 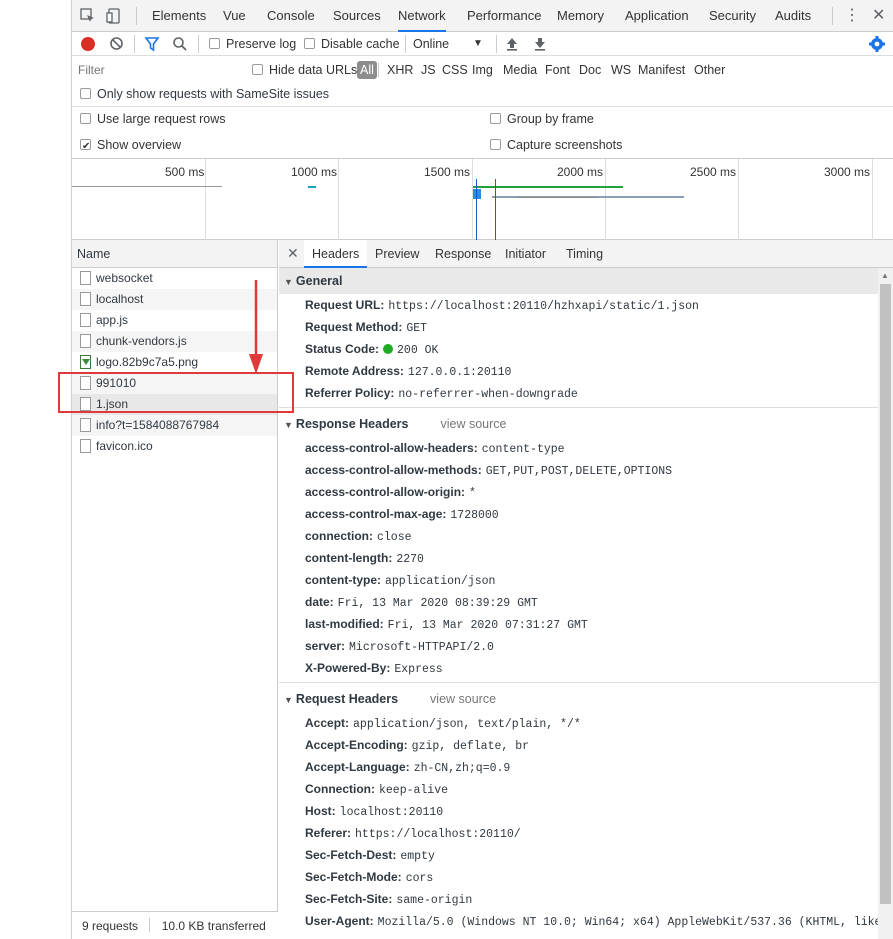 I want to click on annotation-highlight-box, so click(x=176, y=392).